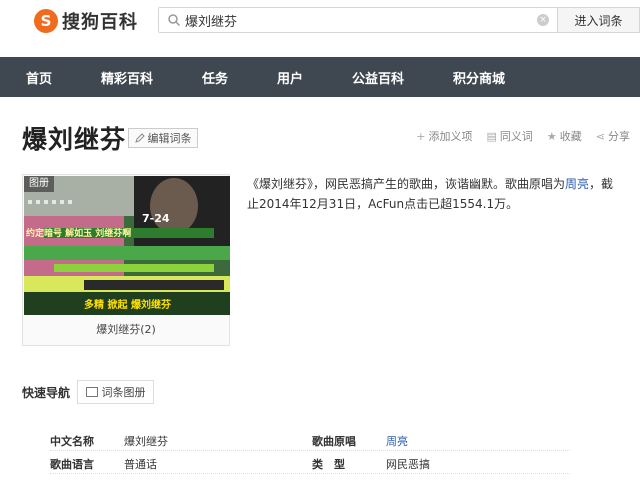 This screenshot has height=497, width=640. Describe the element at coordinates (397, 441) in the screenshot. I see `info-value-link: 周亮` at that location.